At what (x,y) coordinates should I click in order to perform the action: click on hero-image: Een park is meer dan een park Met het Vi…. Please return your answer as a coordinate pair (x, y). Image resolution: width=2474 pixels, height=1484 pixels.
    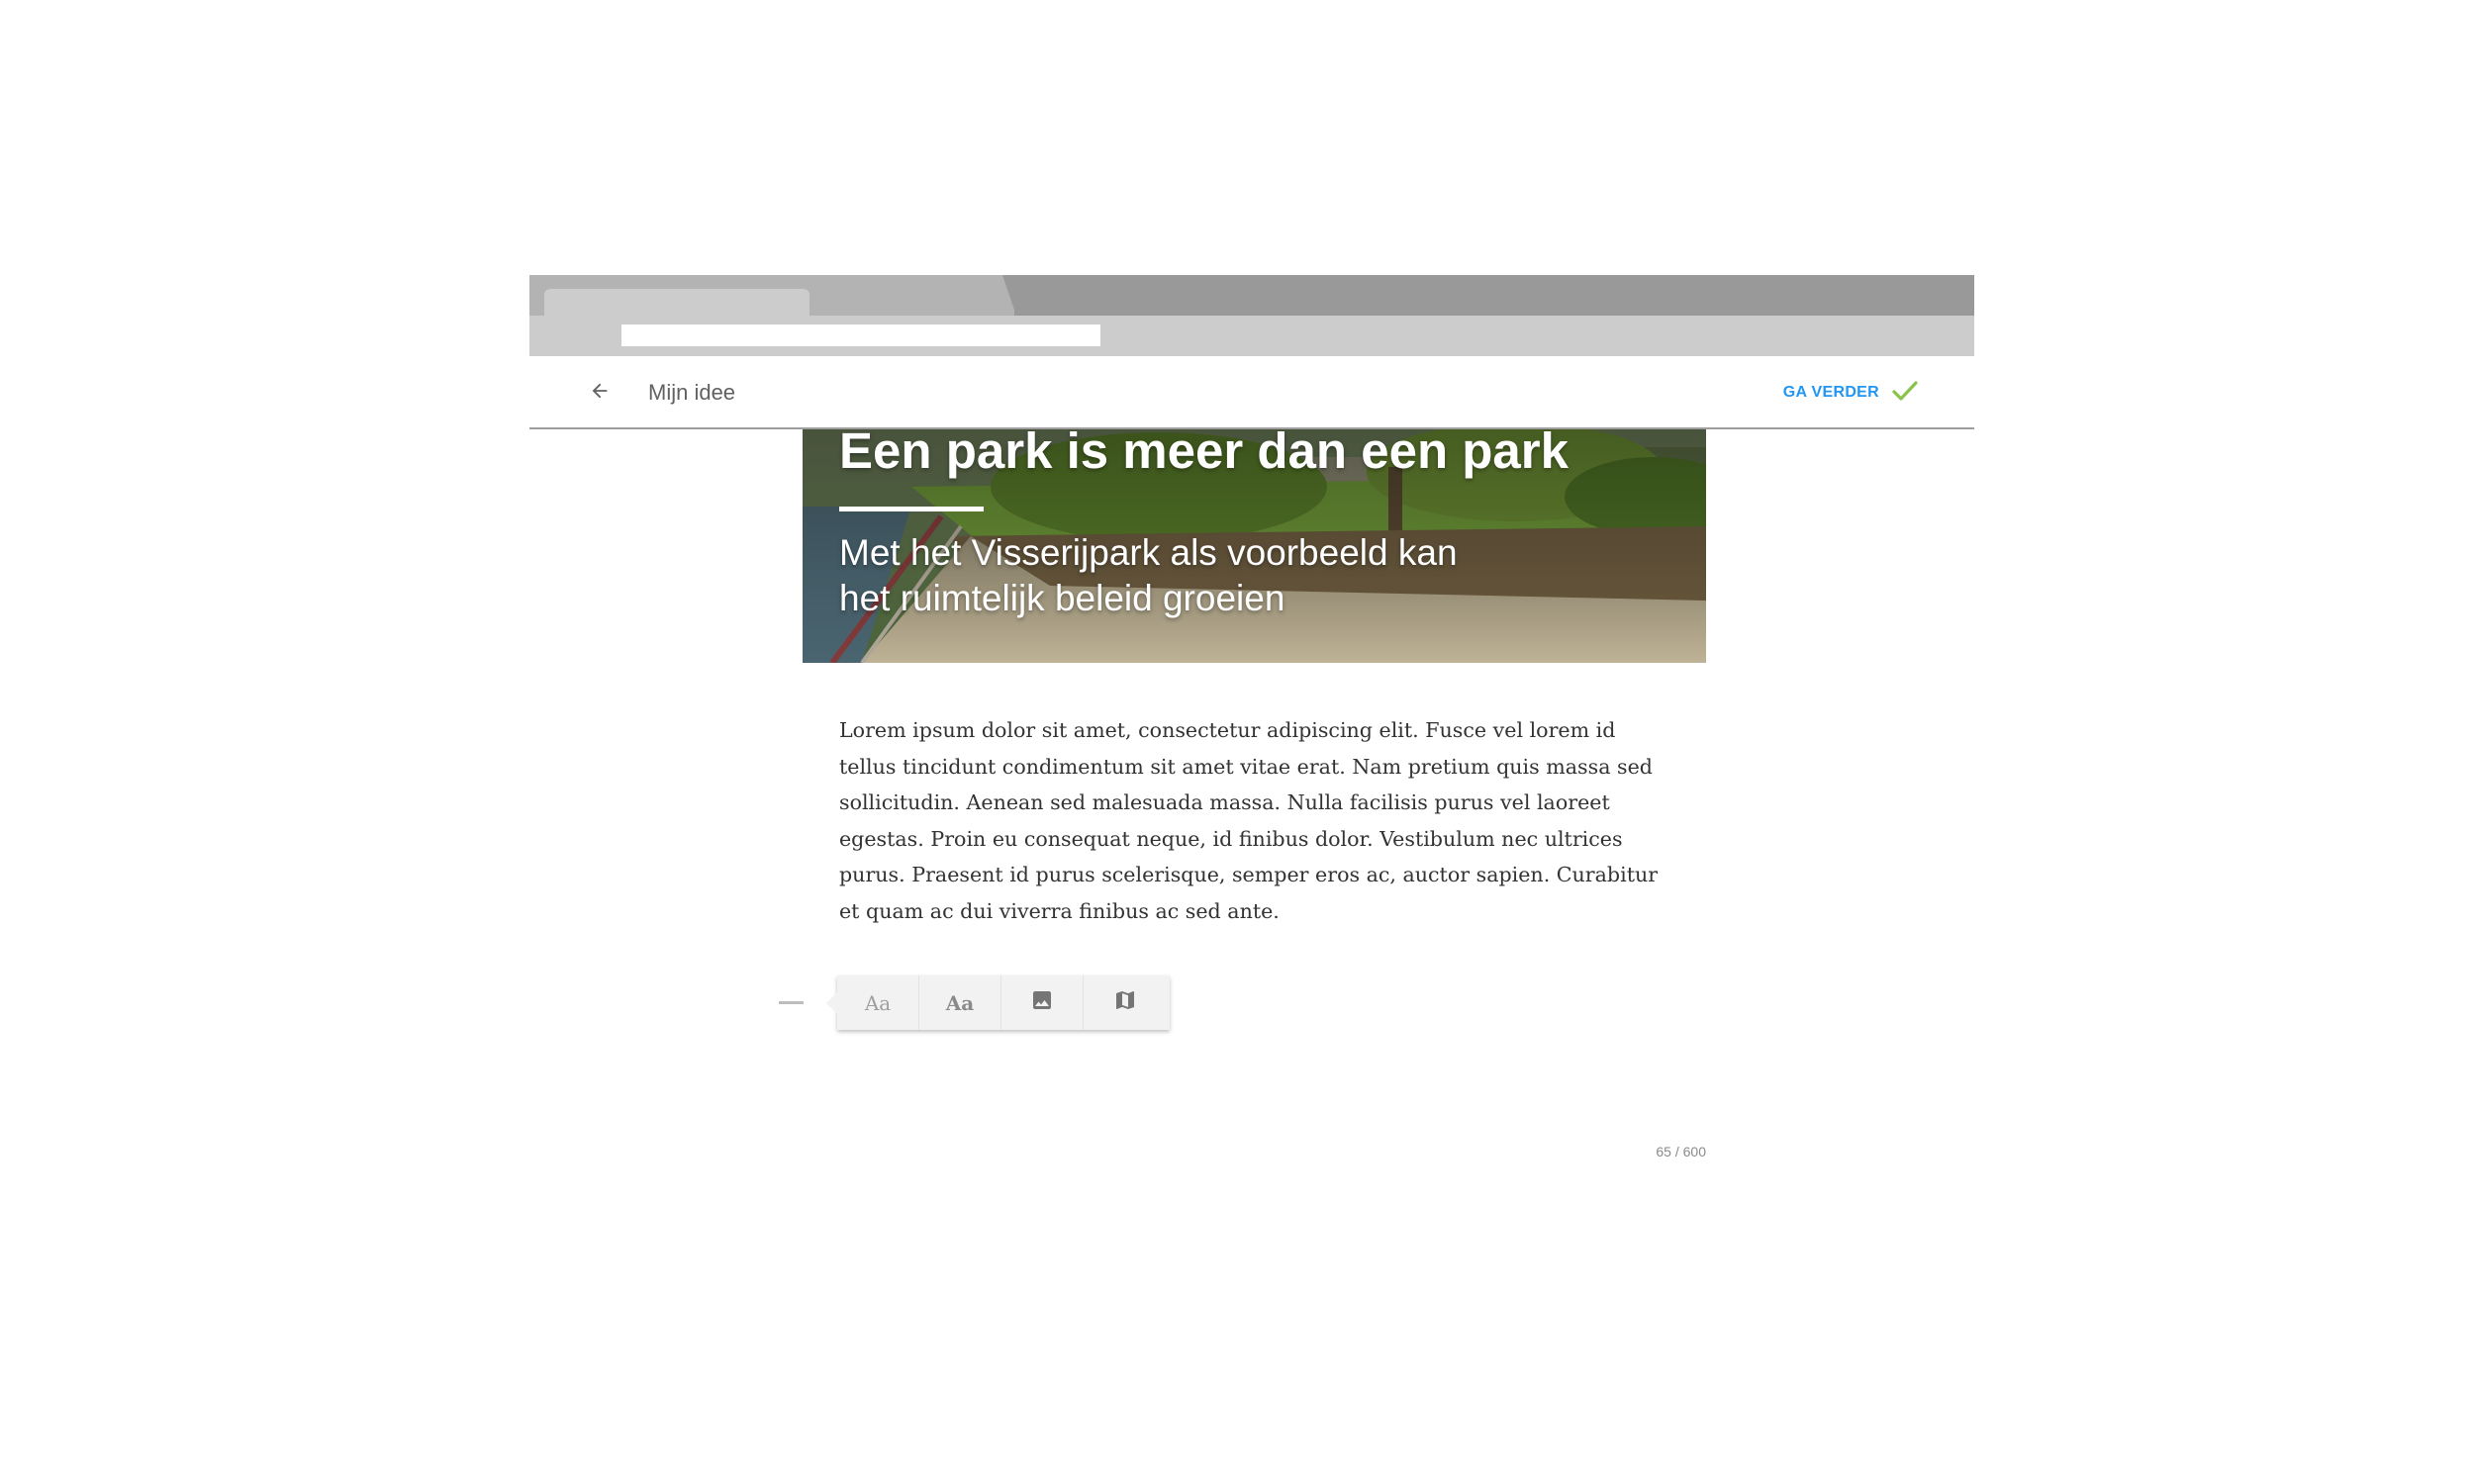
    Looking at the image, I should click on (1255, 545).